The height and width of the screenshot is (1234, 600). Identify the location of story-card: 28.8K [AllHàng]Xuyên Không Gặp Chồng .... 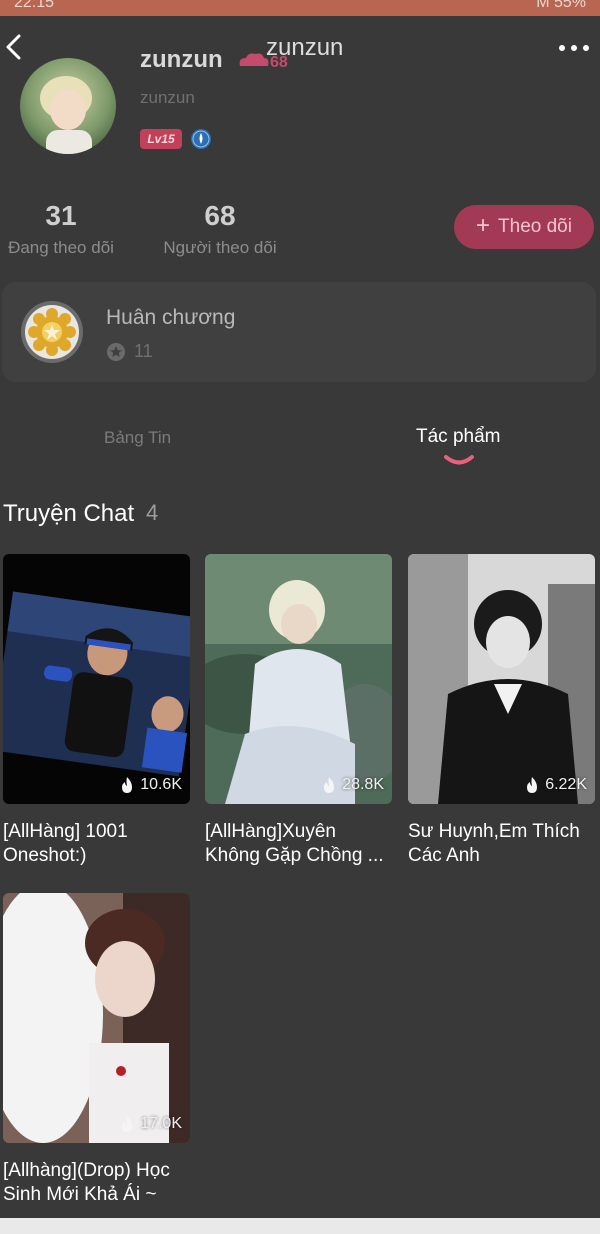
(298, 711).